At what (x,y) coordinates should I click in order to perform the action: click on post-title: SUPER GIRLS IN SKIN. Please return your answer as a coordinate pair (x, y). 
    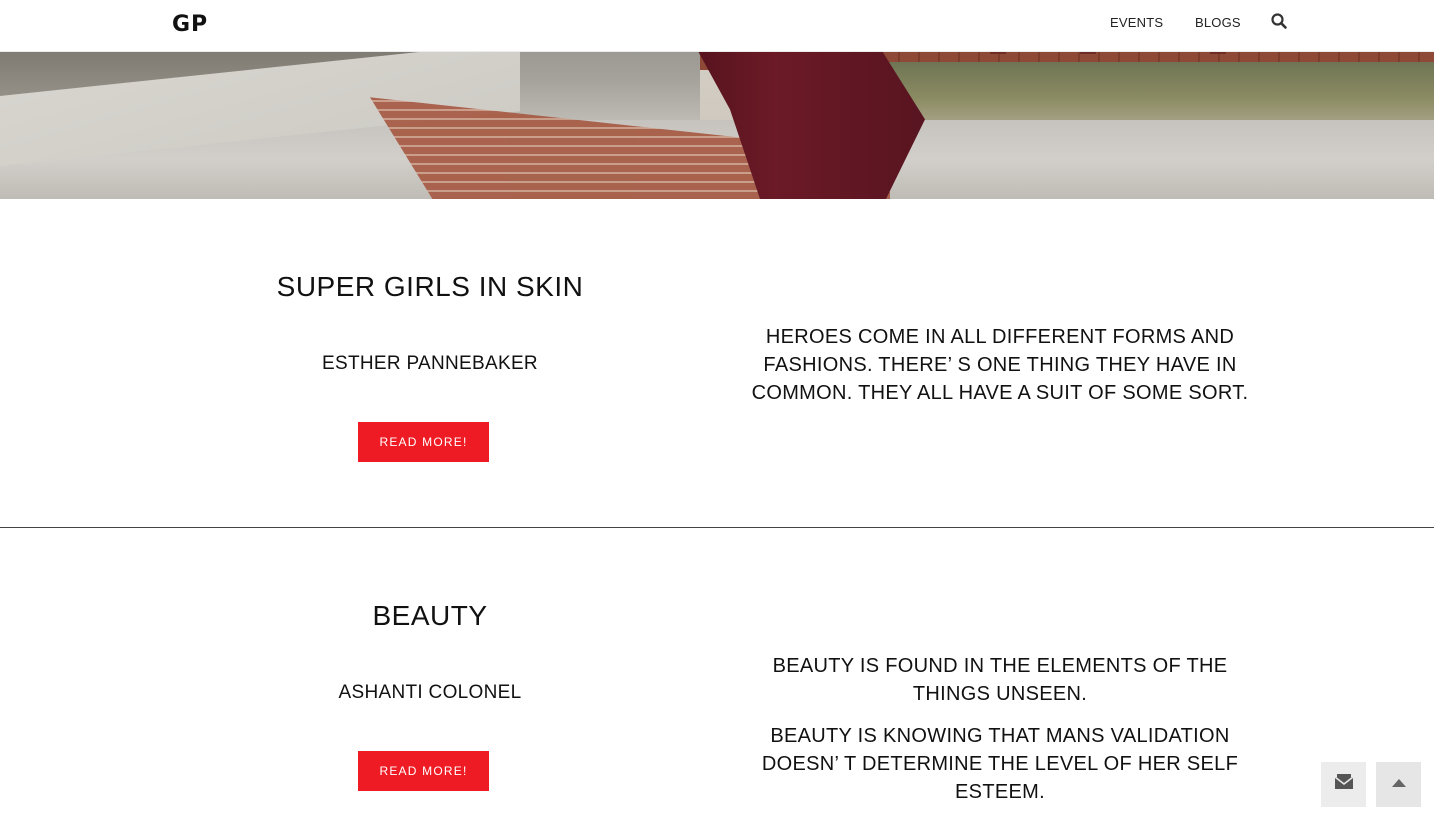
    Looking at the image, I should click on (430, 286).